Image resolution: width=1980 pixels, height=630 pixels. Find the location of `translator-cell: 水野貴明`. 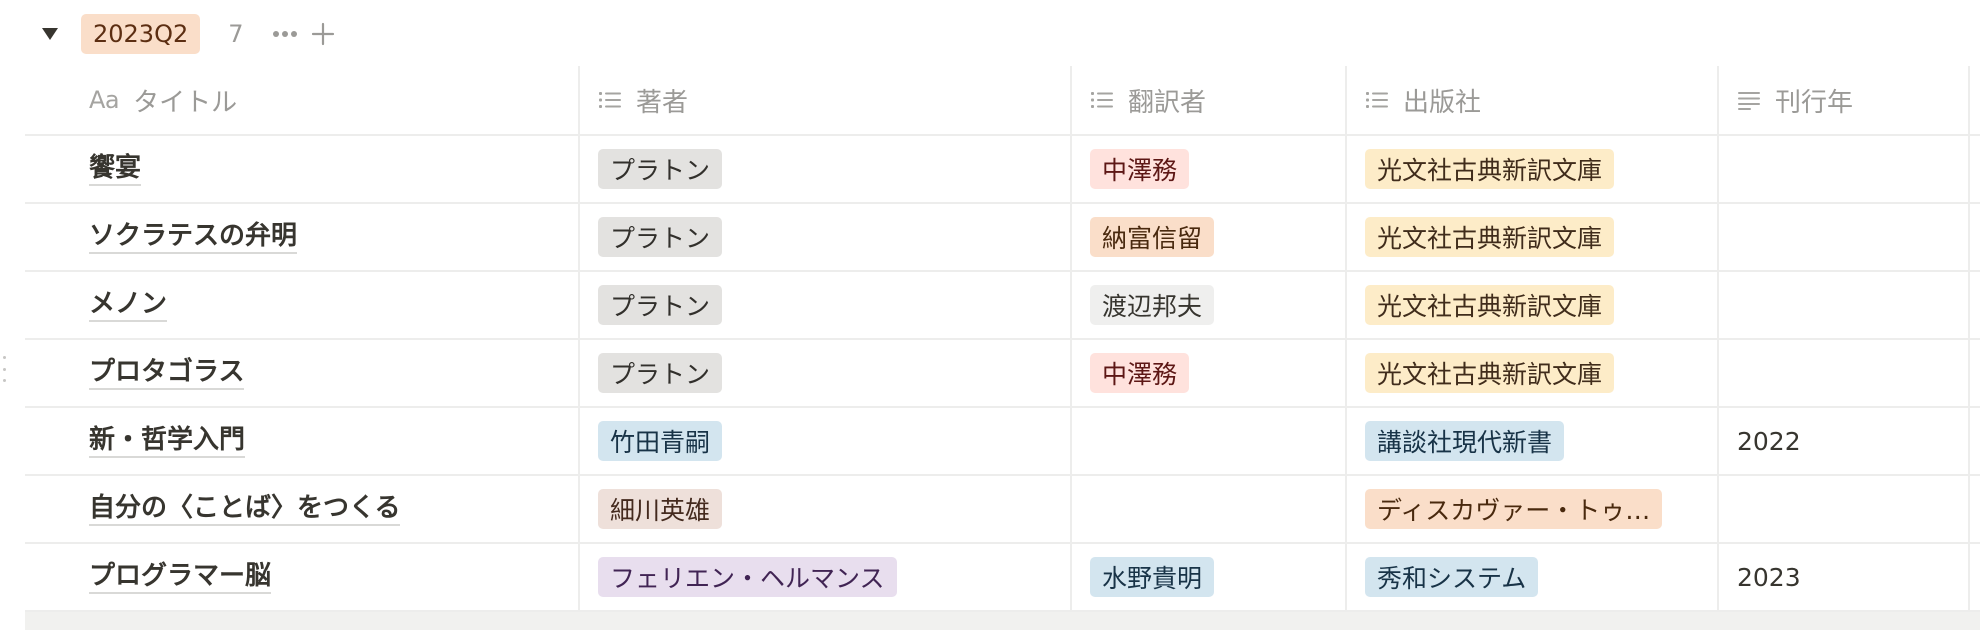

translator-cell: 水野貴明 is located at coordinates (1207, 577).